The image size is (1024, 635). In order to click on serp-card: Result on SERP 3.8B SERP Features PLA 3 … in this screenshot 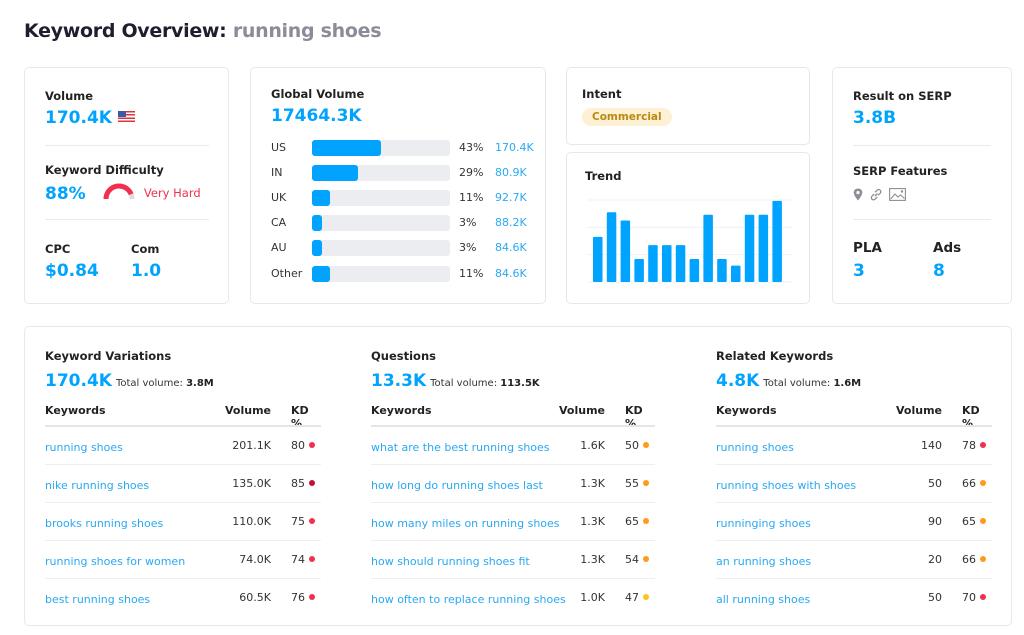, I will do `click(922, 185)`.